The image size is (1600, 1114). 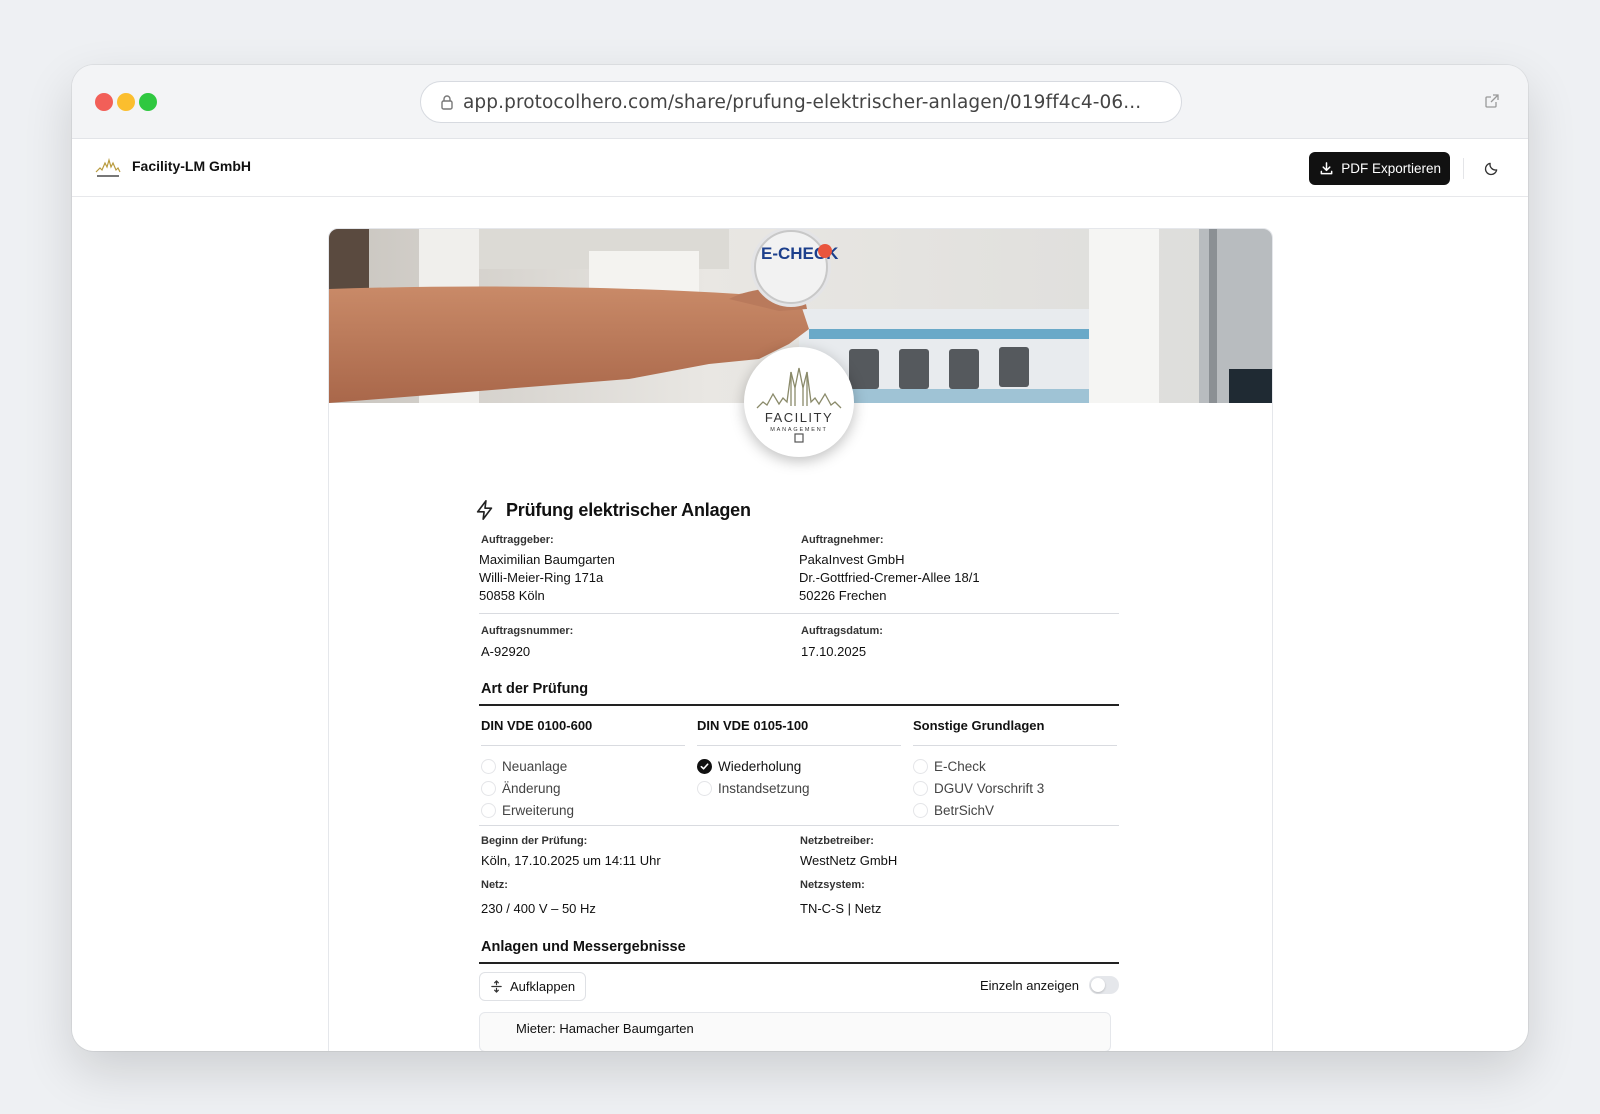 What do you see at coordinates (543, 986) in the screenshot?
I see `expand-all-label: Aufklappen` at bounding box center [543, 986].